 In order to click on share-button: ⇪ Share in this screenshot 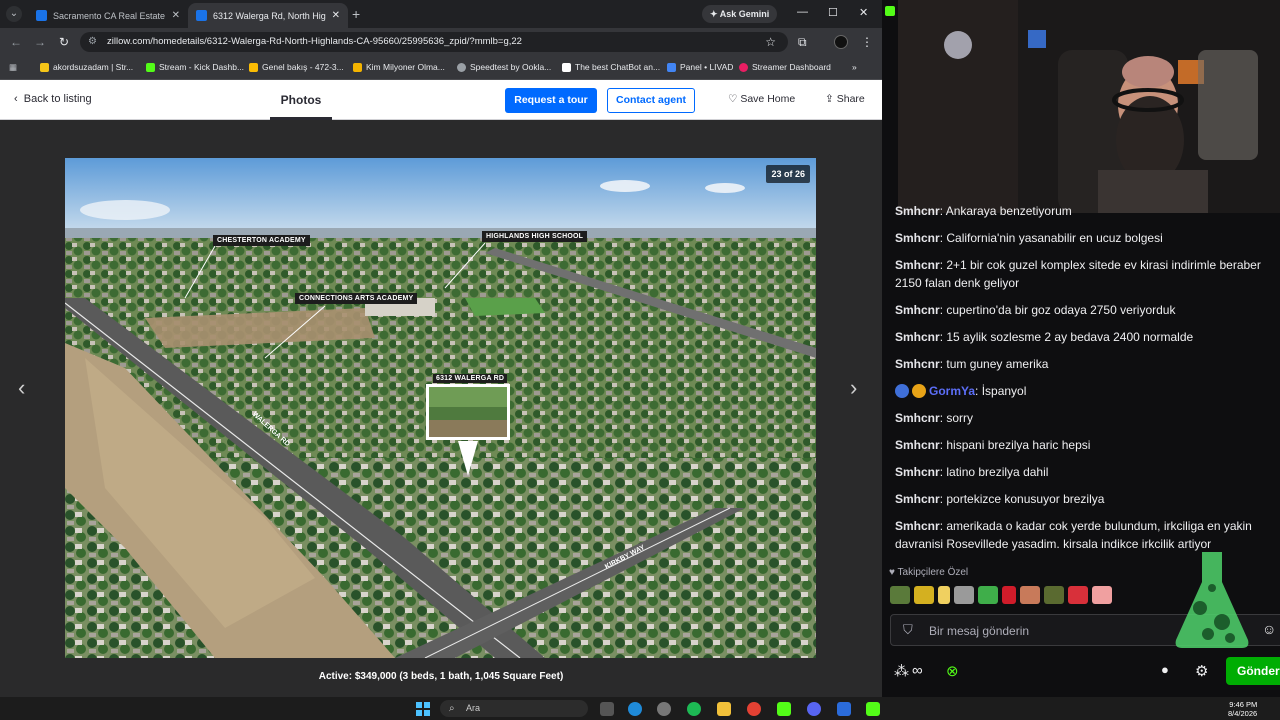, I will do `click(845, 99)`.